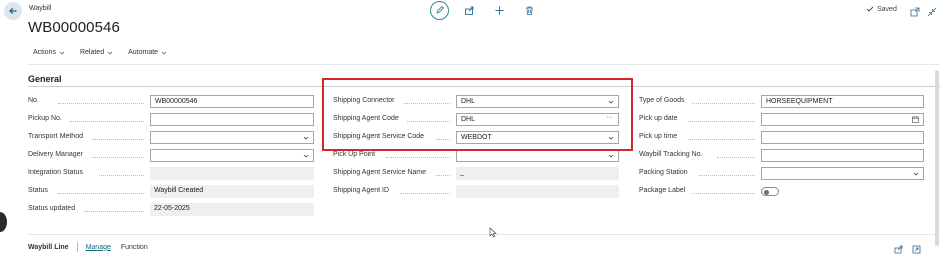  What do you see at coordinates (45, 118) in the screenshot?
I see `field-label: Pickup No.` at bounding box center [45, 118].